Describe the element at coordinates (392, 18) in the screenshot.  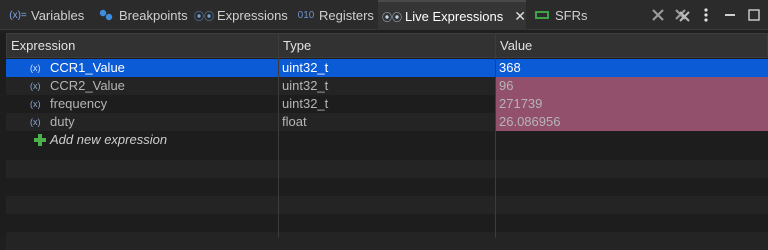
I see `live-expressions-icon: ⦿⦿` at that location.